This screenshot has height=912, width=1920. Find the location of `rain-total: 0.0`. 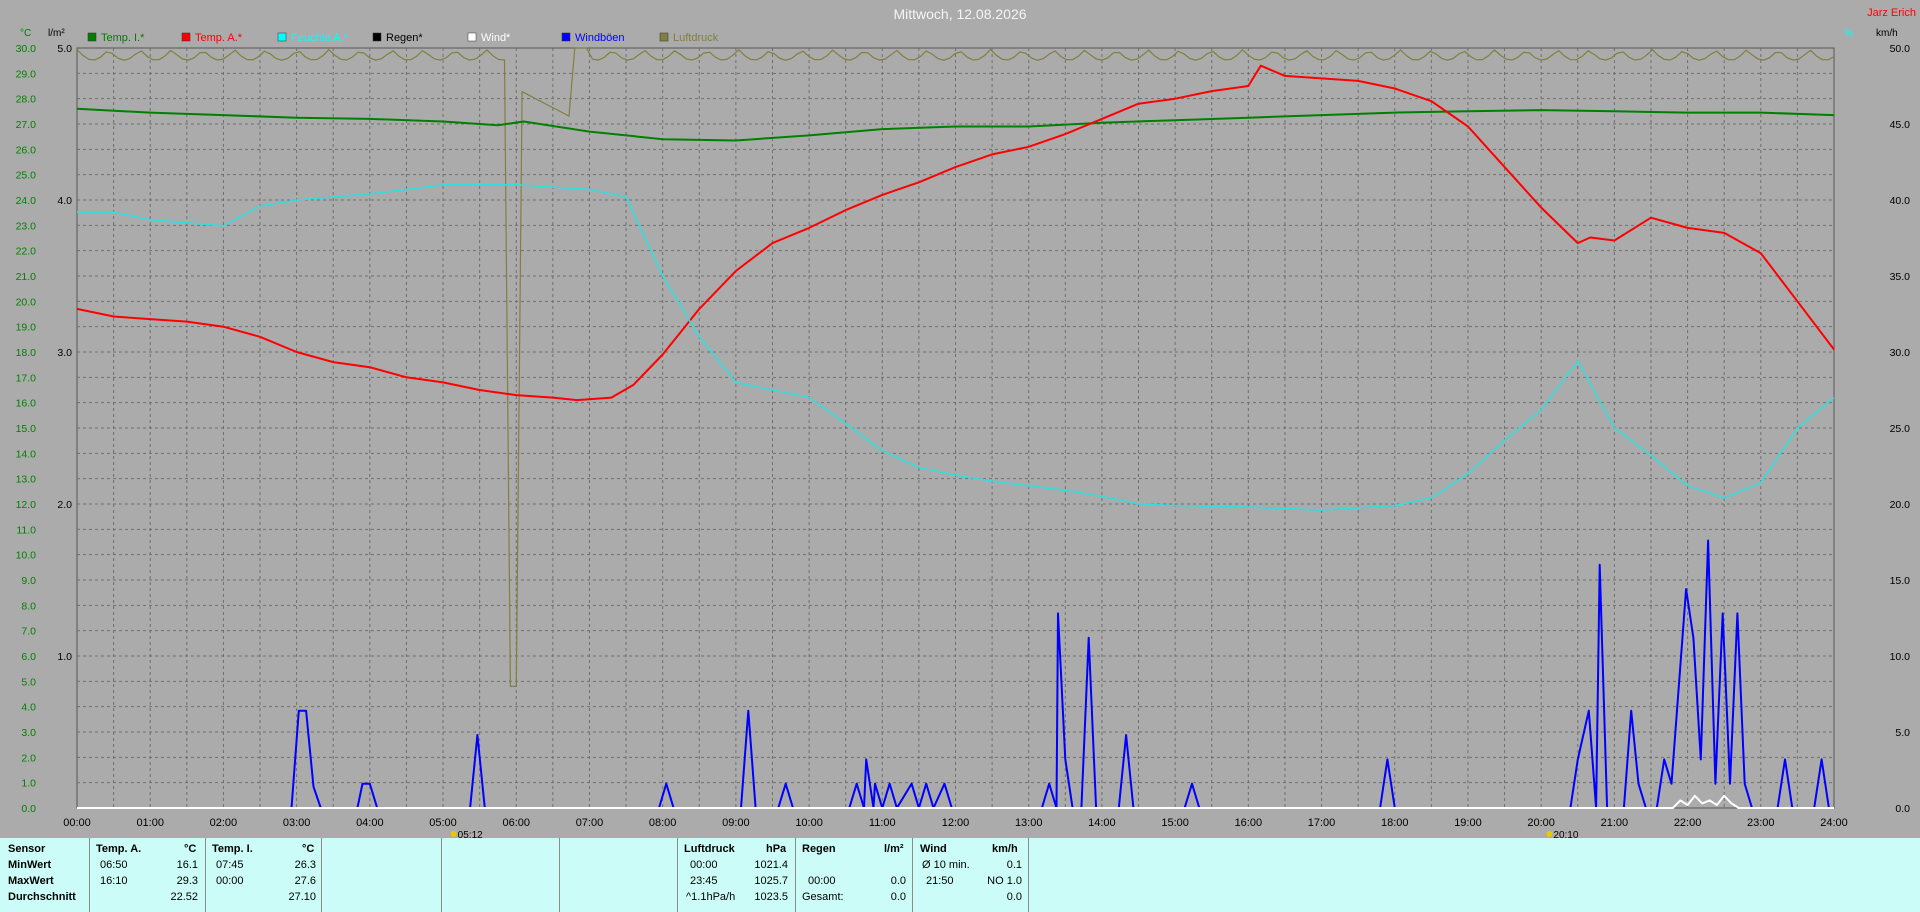

rain-total: 0.0 is located at coordinates (898, 897).